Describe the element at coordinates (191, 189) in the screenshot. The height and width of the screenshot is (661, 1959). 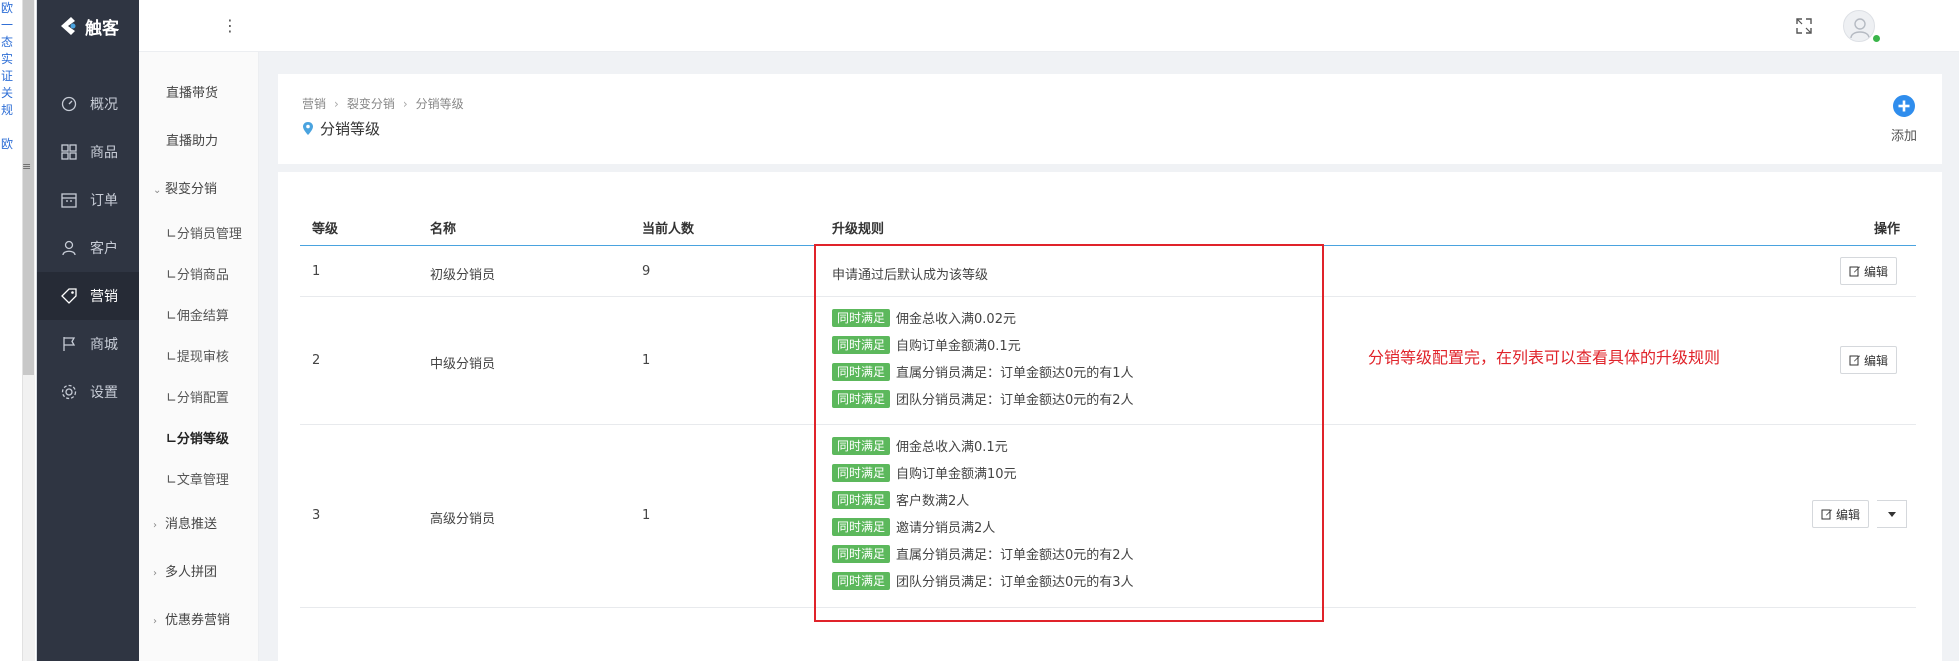
I see `subnav-group-label: 裂变分销` at that location.